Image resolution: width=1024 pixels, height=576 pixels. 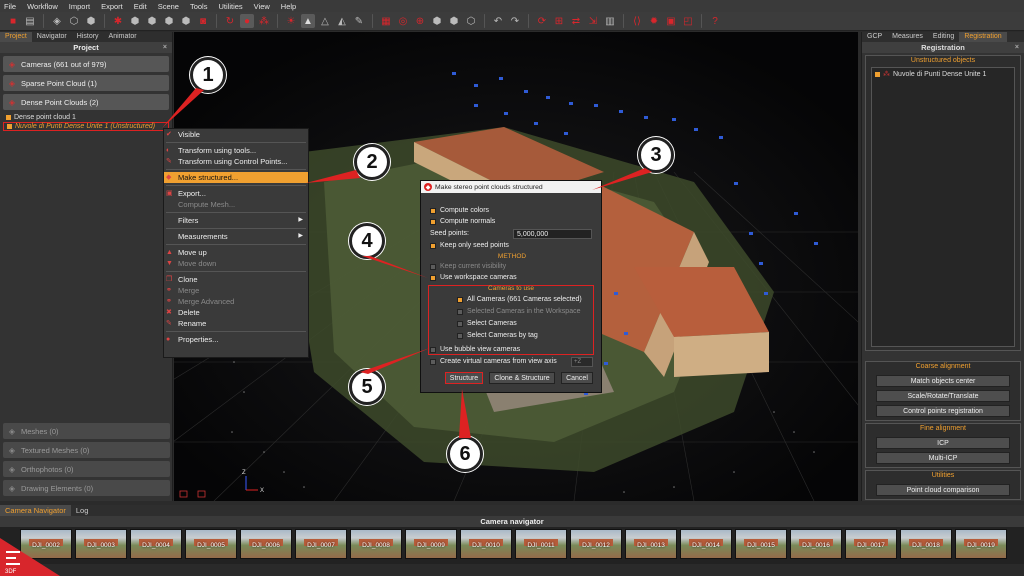 What do you see at coordinates (236, 252) in the screenshot?
I see `menu-item: ▲ Move up` at bounding box center [236, 252].